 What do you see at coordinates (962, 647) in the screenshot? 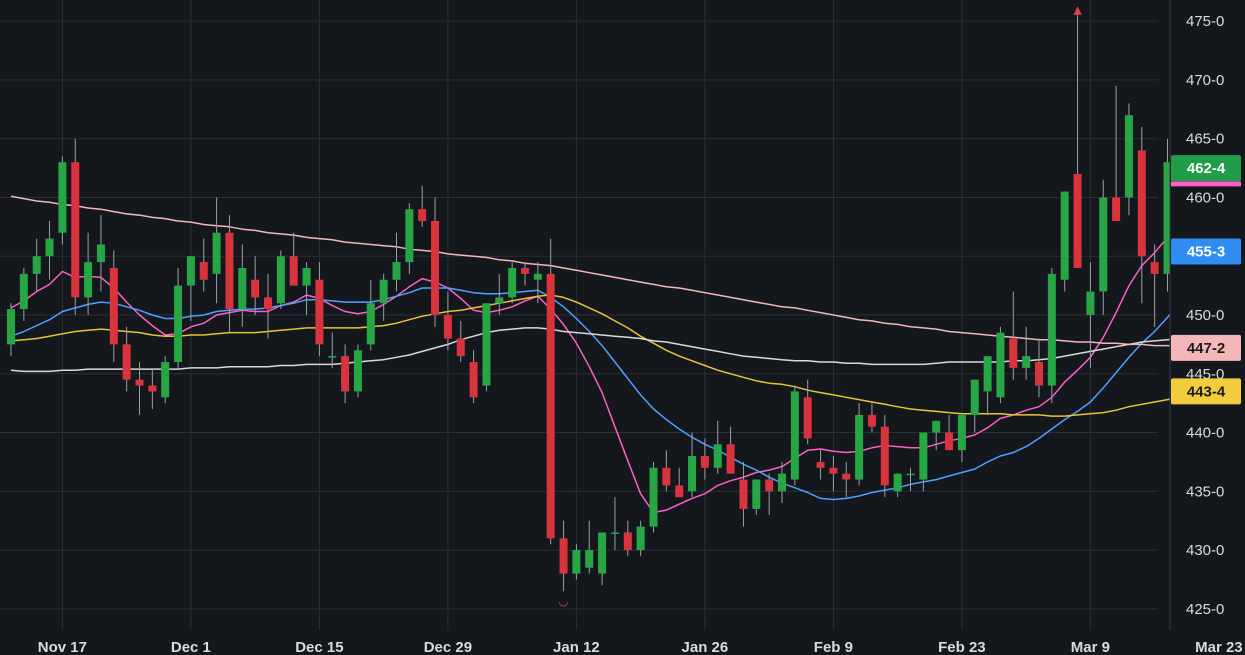
I see `date-tick-label: Feb 23` at bounding box center [962, 647].